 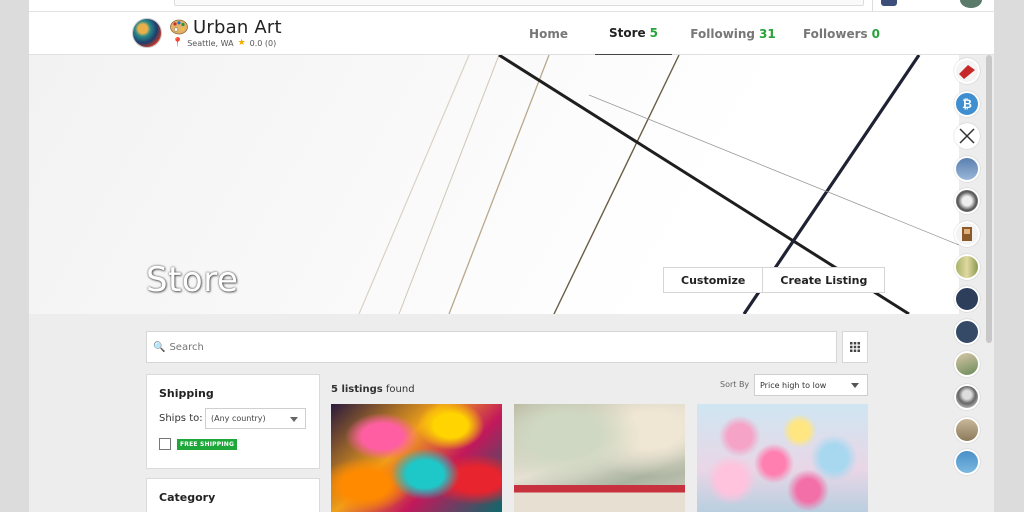 What do you see at coordinates (767, 33) in the screenshot?
I see `tab-following-count: 31` at bounding box center [767, 33].